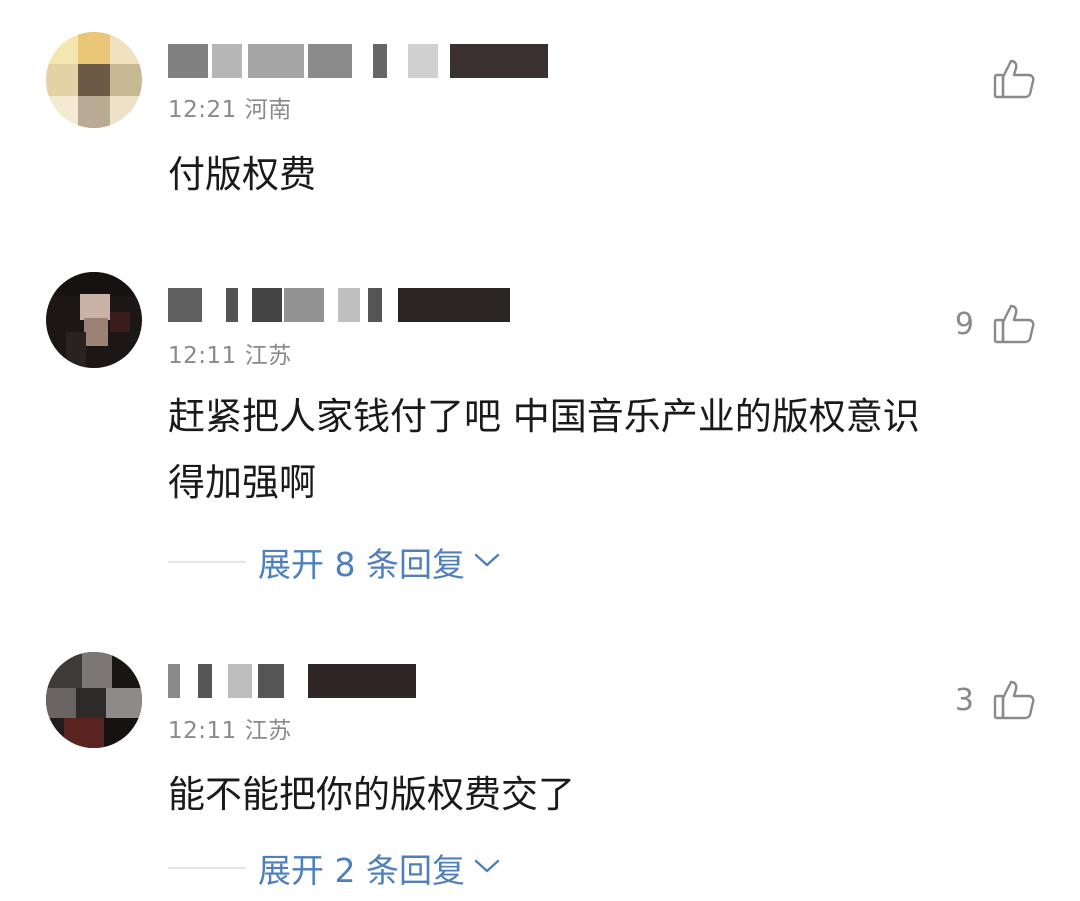 Image resolution: width=1080 pixels, height=901 pixels. I want to click on like-button, so click(1005, 79).